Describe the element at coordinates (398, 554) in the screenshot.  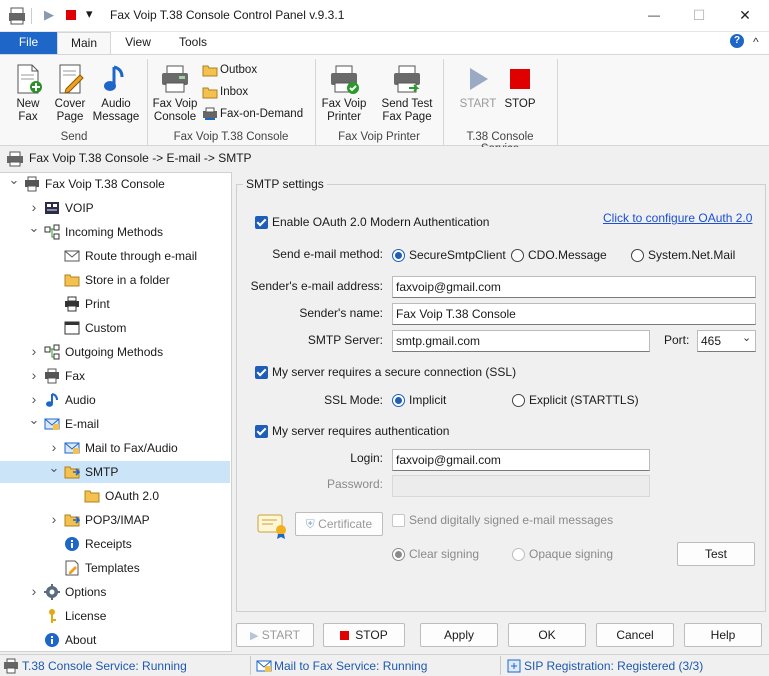
I see `clear-signing-radio` at that location.